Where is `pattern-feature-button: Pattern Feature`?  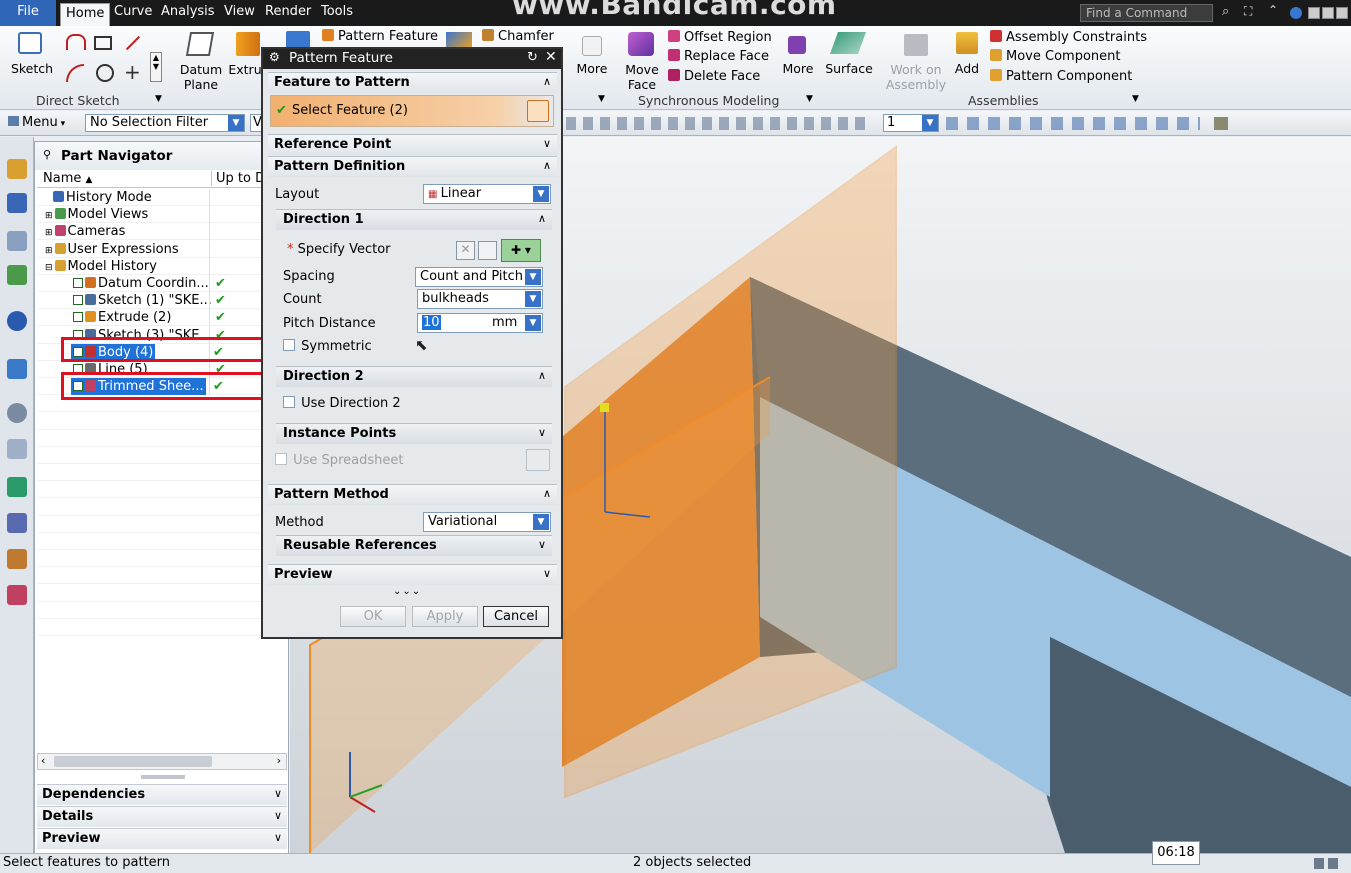
pattern-feature-button: Pattern Feature is located at coordinates (380, 36).